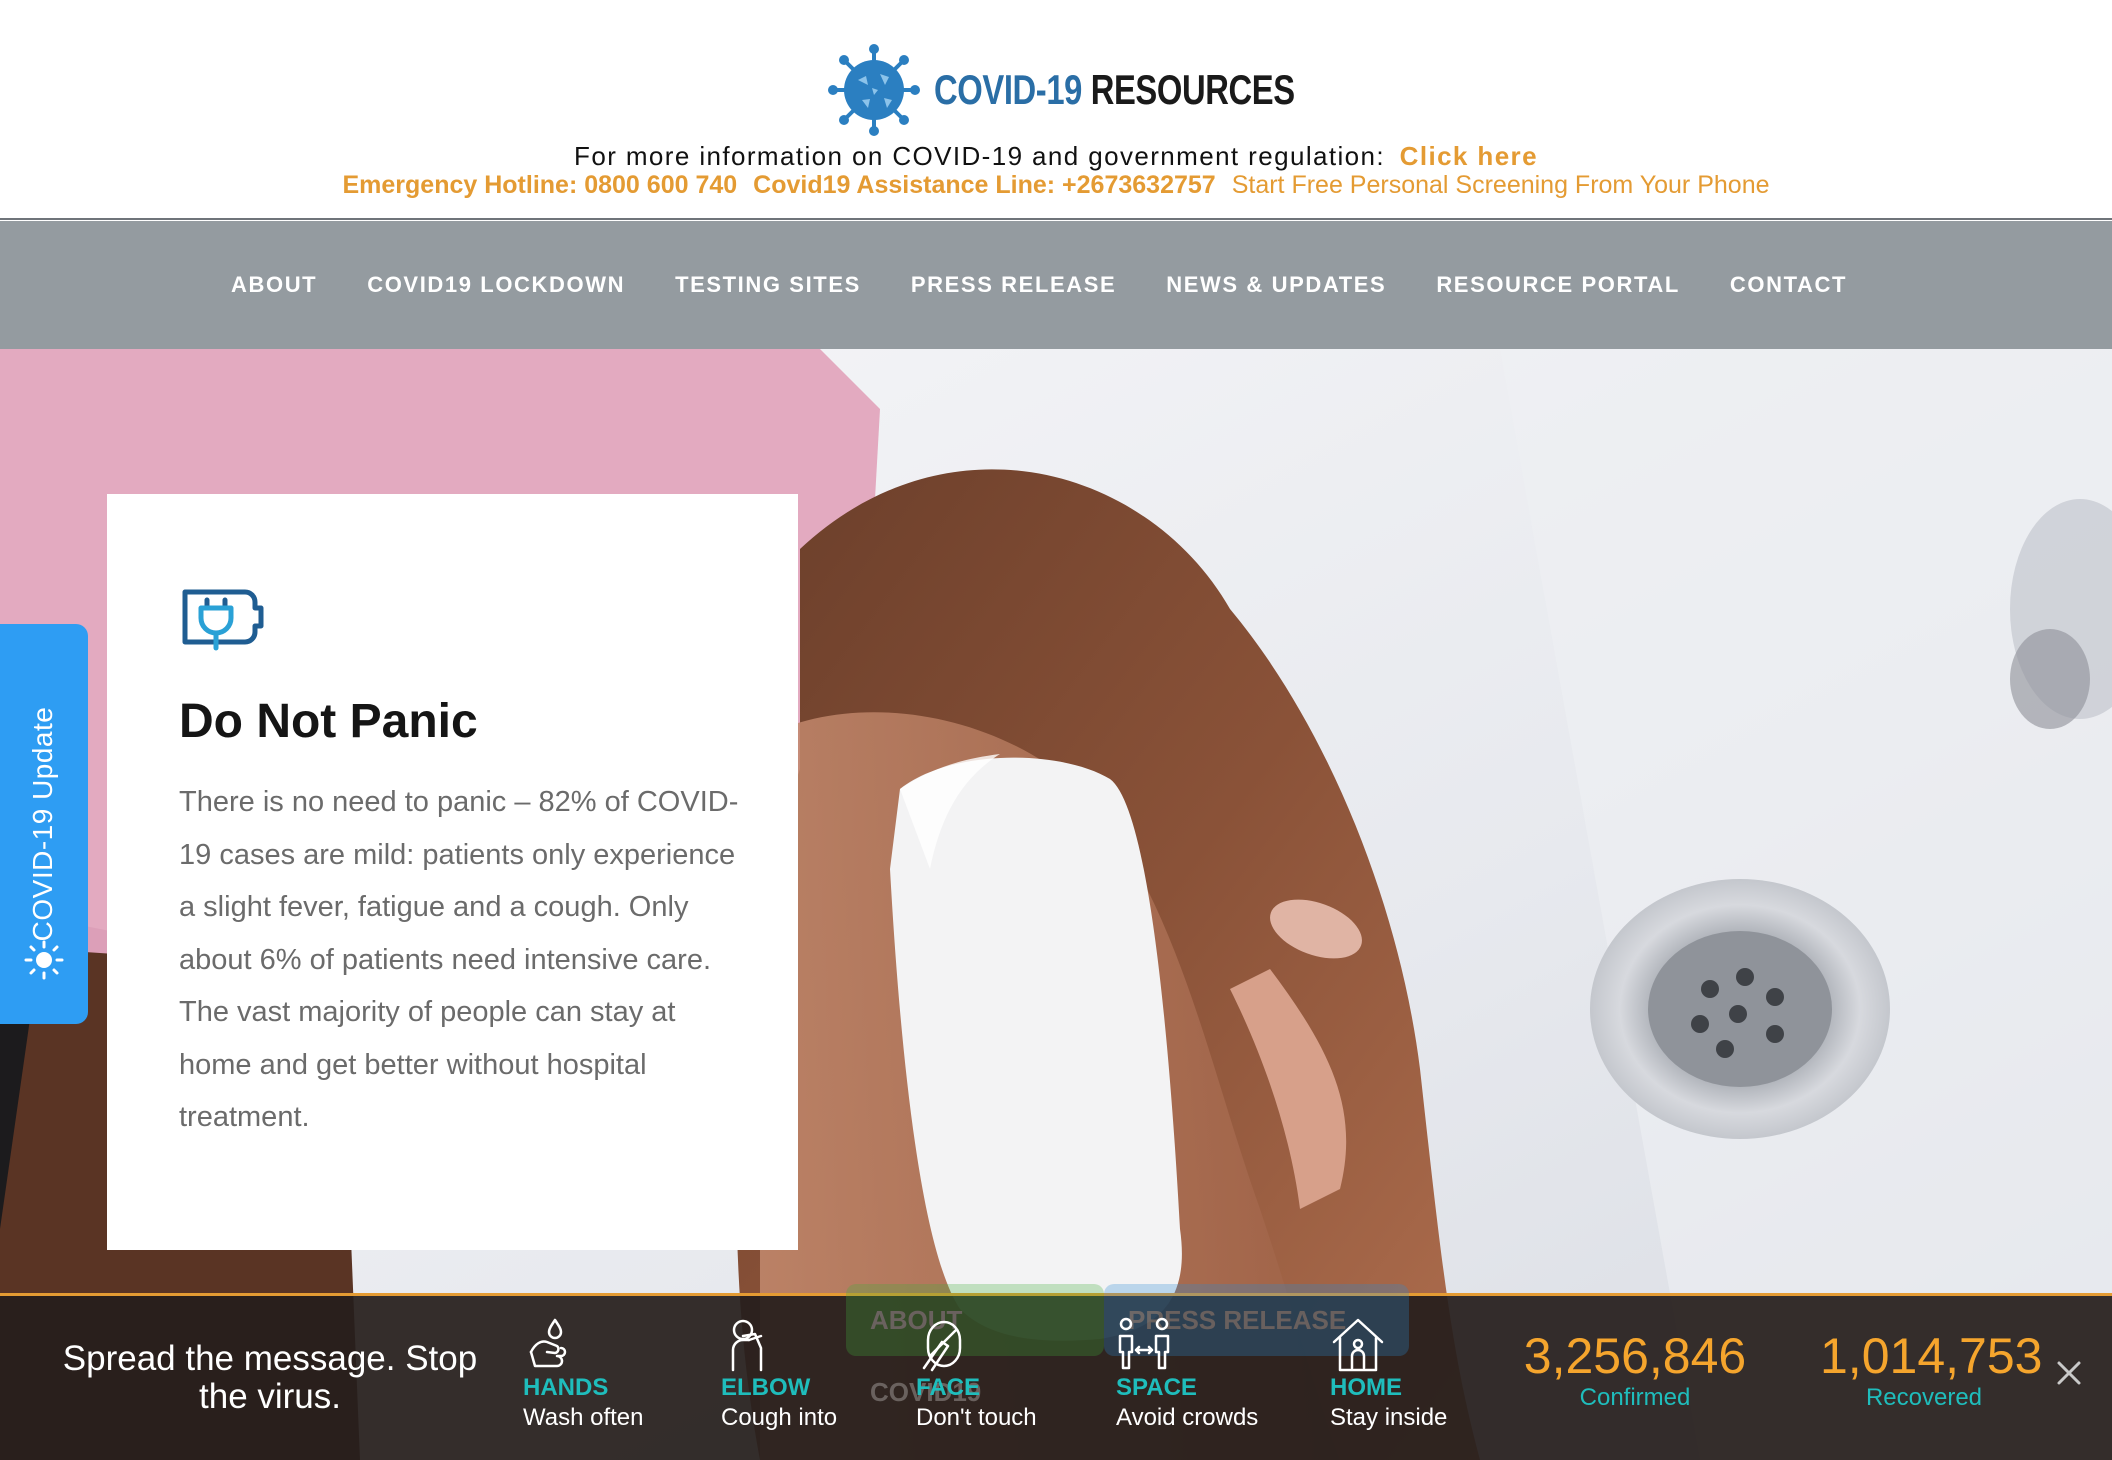 The image size is (2112, 1460). I want to click on home-icon, so click(1358, 1345).